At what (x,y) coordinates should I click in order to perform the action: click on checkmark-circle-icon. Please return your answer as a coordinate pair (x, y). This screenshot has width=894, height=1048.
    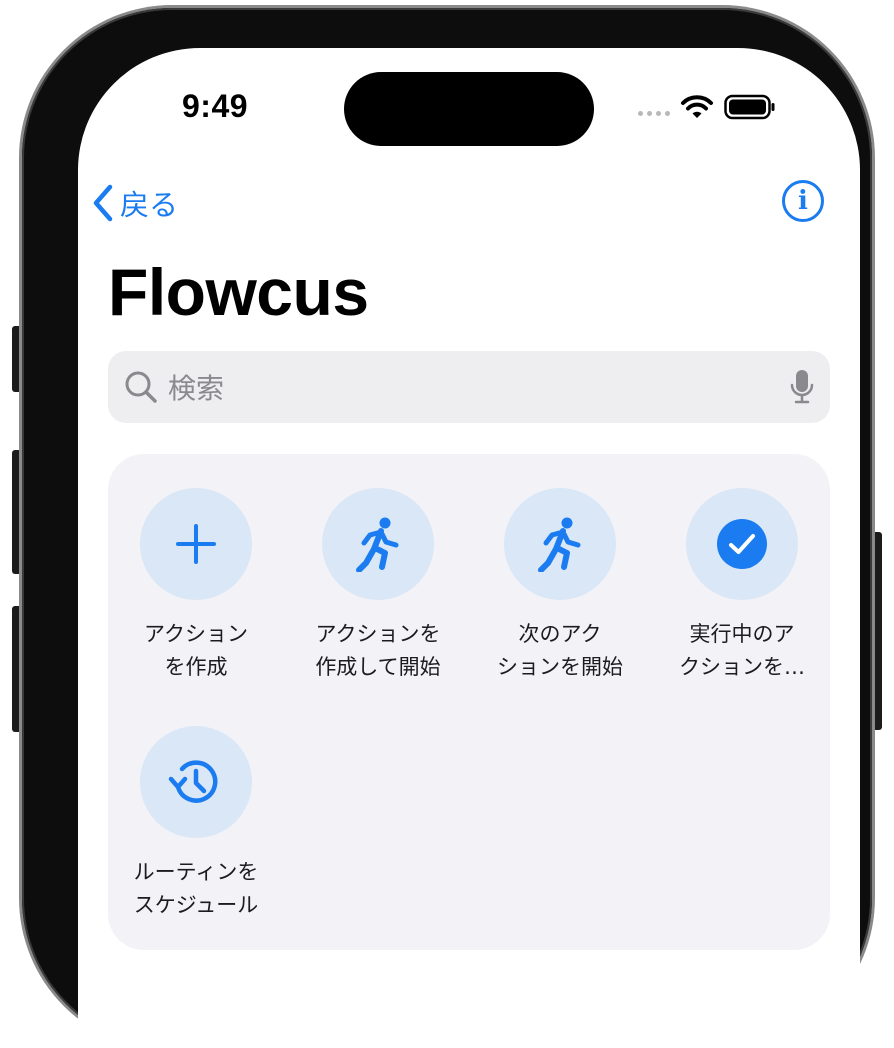
    Looking at the image, I should click on (742, 544).